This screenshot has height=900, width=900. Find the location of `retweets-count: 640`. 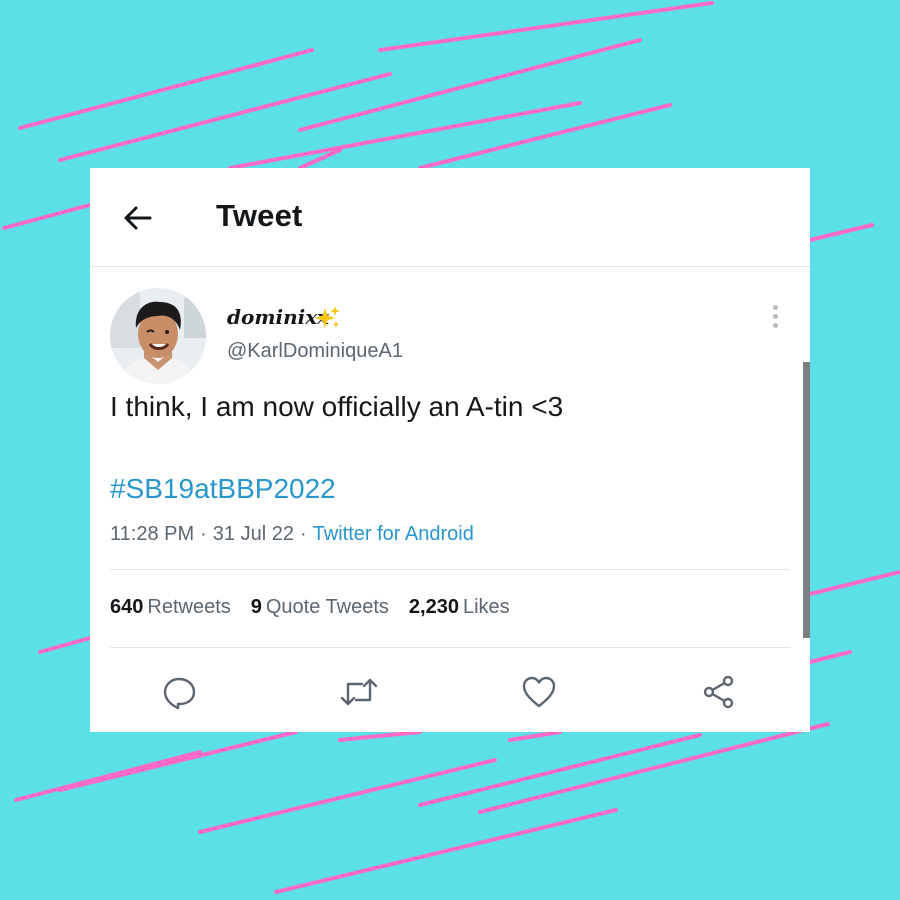

retweets-count: 640 is located at coordinates (127, 607).